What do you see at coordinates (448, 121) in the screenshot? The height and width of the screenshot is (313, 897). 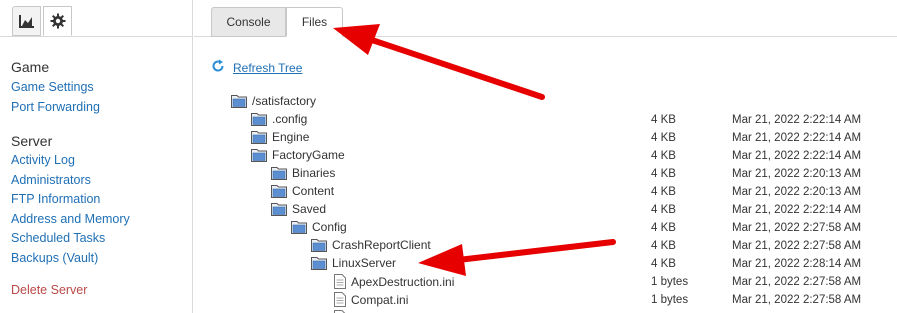 I see `tree-row: .config 4 KB Mar 21, 2022 2:22:14 AM` at bounding box center [448, 121].